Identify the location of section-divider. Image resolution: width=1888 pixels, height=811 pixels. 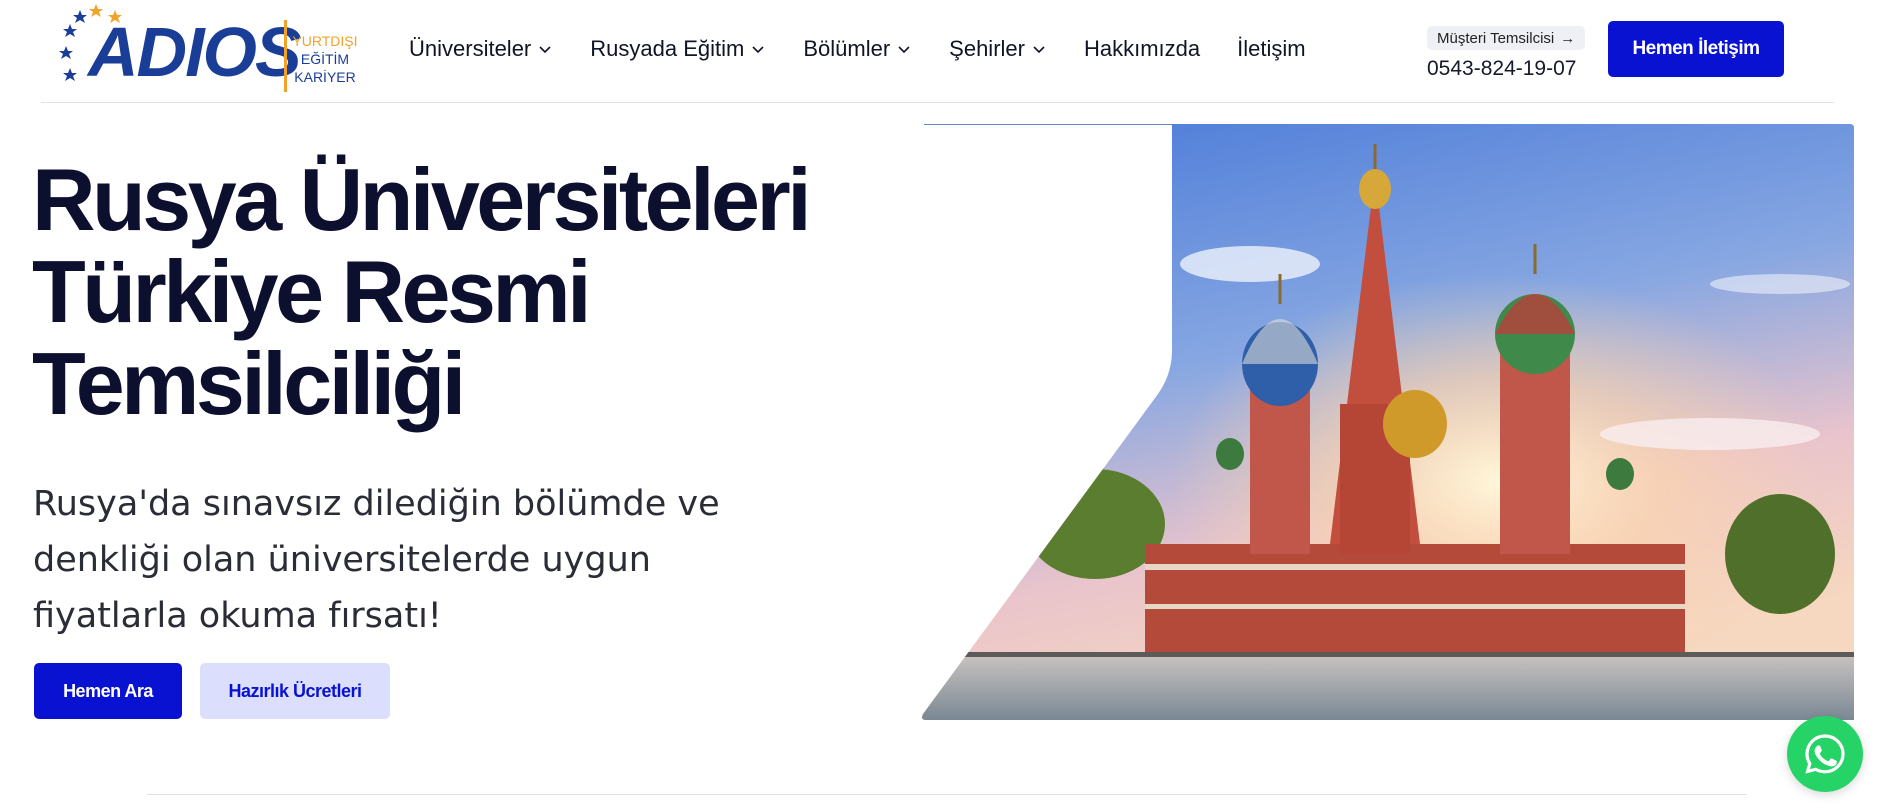
(947, 794).